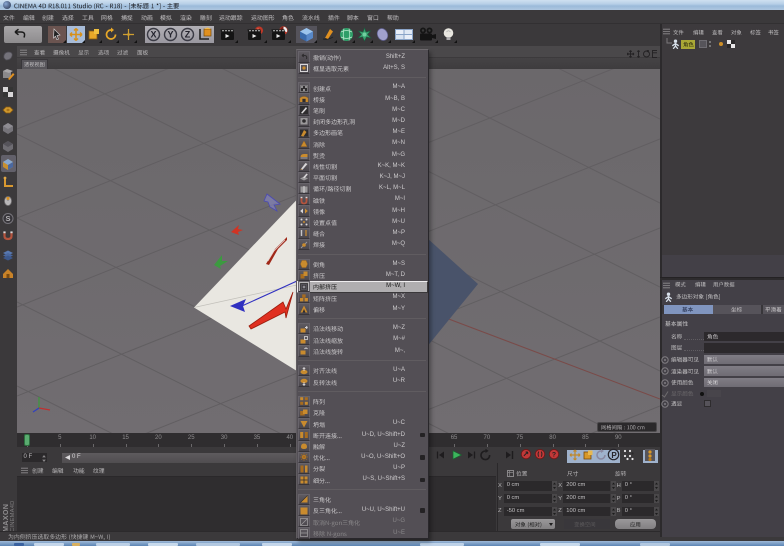 The width and height of the screenshot is (784, 546). What do you see at coordinates (7, 218) in the screenshot?
I see `svg-text: S` at bounding box center [7, 218].